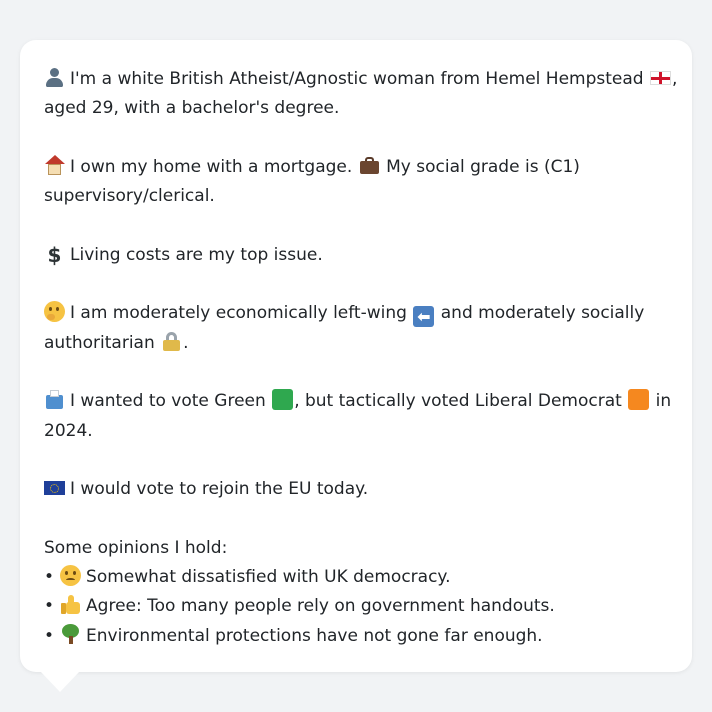  I want to click on left-arrow-icon: ⬅, so click(424, 317).